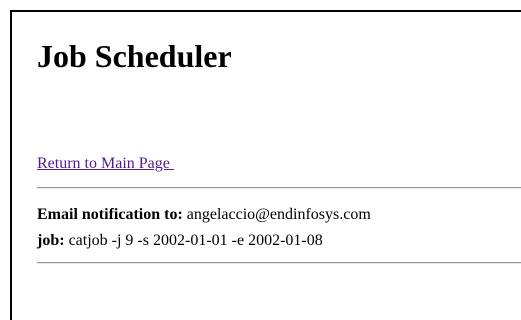  What do you see at coordinates (51, 240) in the screenshot?
I see `job-label: job:` at bounding box center [51, 240].